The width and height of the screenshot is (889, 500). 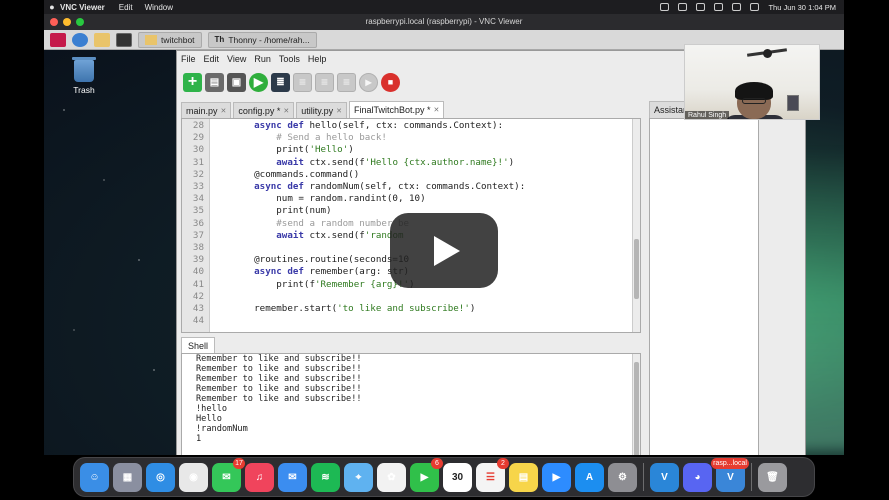 What do you see at coordinates (127, 477) in the screenshot?
I see `launchpad-icon: ▦` at bounding box center [127, 477].